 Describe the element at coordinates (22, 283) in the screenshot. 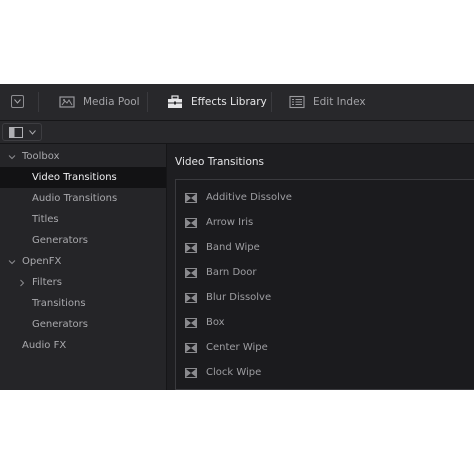

I see `chevron-right-icon` at that location.